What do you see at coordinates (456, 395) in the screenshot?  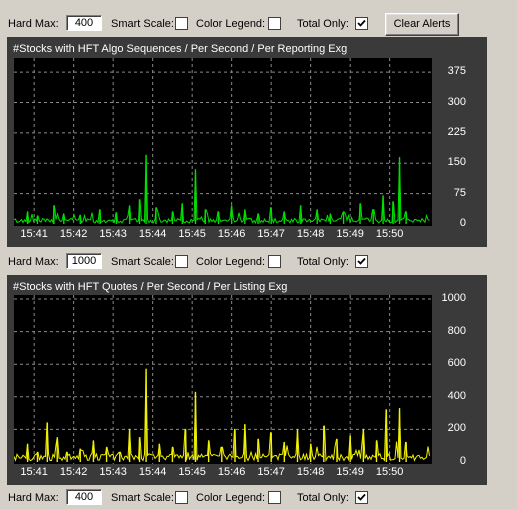 I see `y-tick-label: 400` at bounding box center [456, 395].